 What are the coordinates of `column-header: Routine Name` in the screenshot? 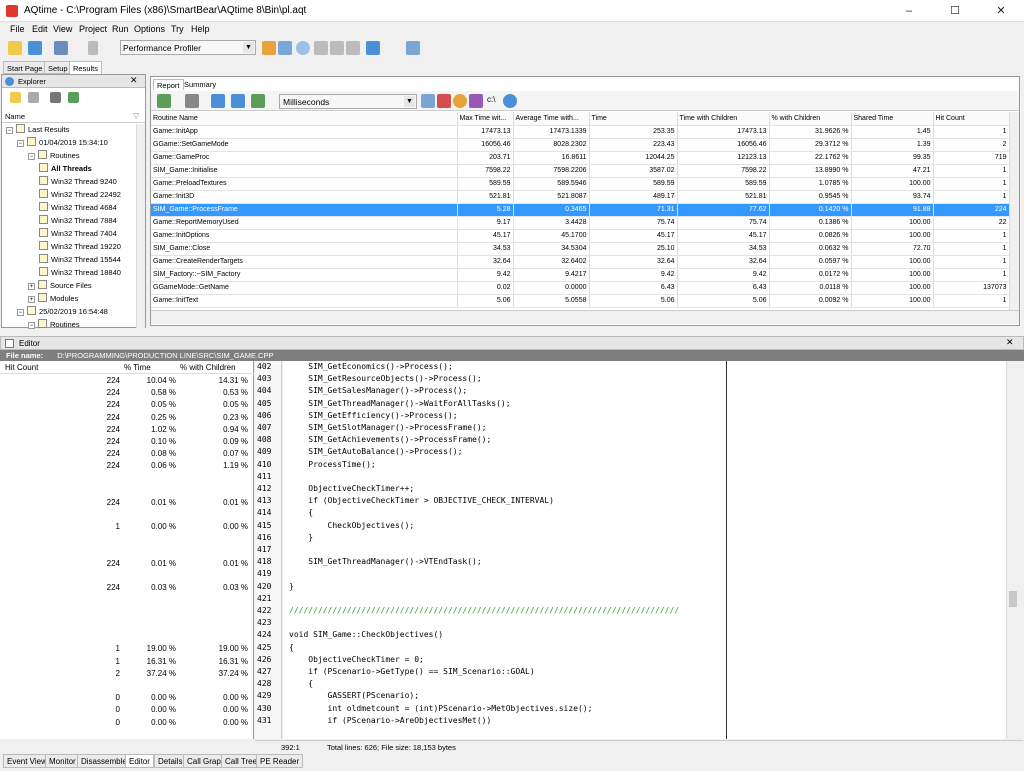 It's located at (304, 119).